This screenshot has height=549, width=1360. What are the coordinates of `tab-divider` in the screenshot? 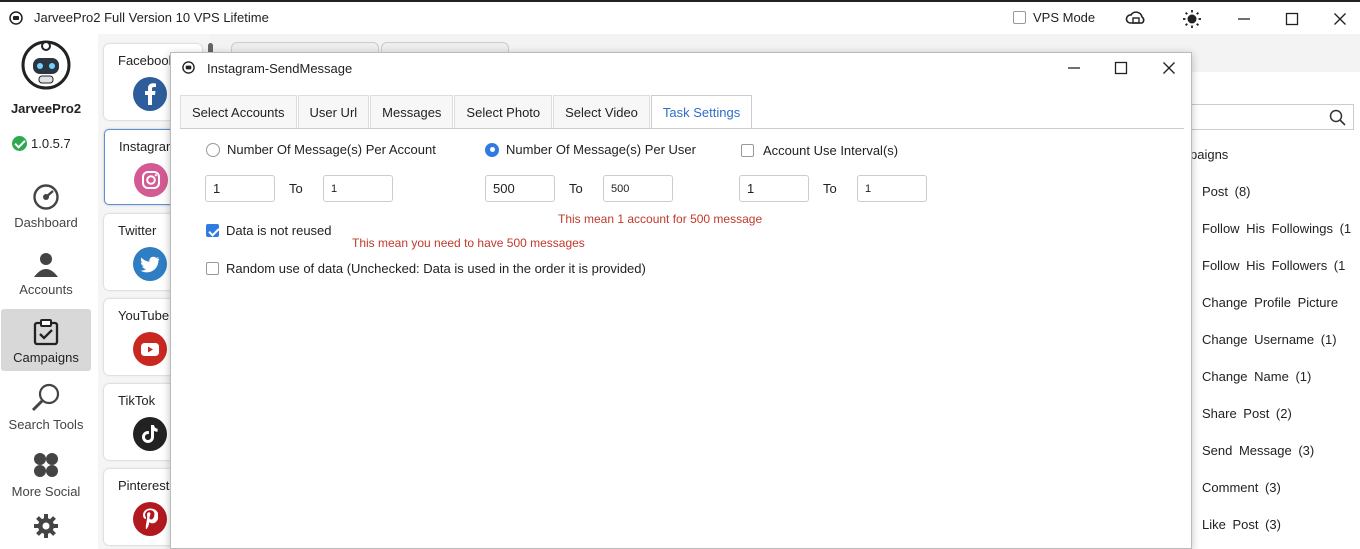 It's located at (682, 128).